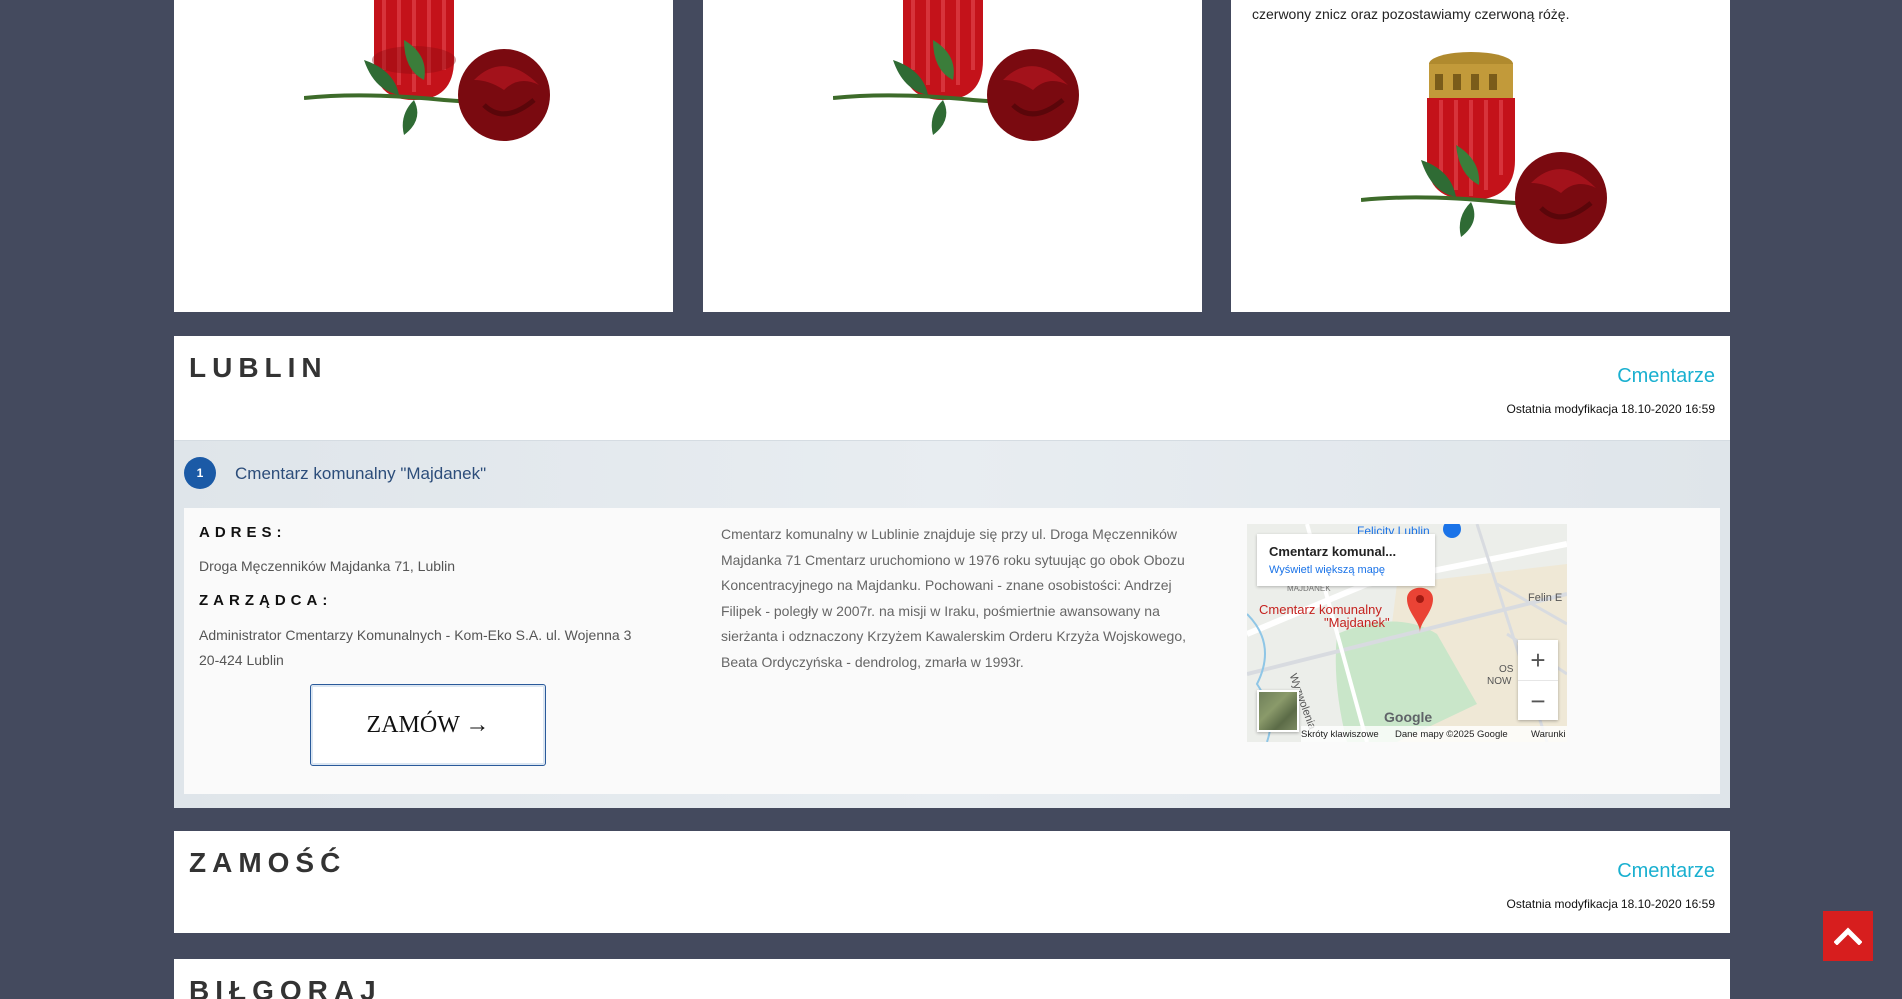 This screenshot has height=999, width=1902. What do you see at coordinates (1506, 669) in the screenshot?
I see `map-label-os: OS` at bounding box center [1506, 669].